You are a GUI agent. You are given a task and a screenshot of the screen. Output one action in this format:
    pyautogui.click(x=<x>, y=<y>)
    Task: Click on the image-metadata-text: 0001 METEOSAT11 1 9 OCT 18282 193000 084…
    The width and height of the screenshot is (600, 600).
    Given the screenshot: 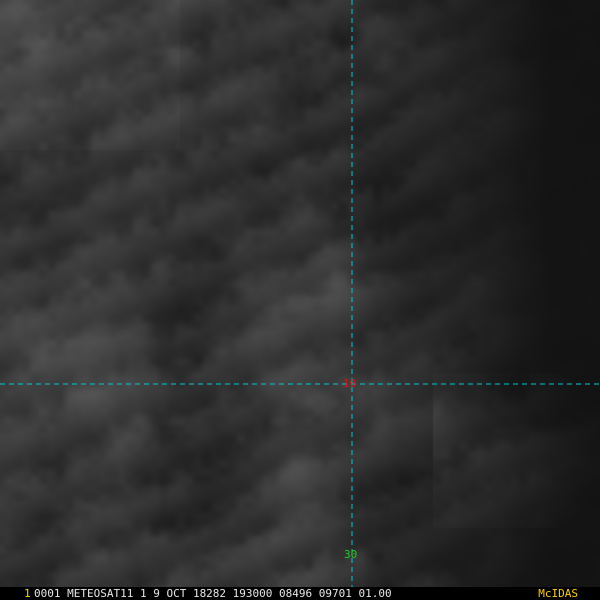 What is the action you would take?
    pyautogui.click(x=213, y=593)
    